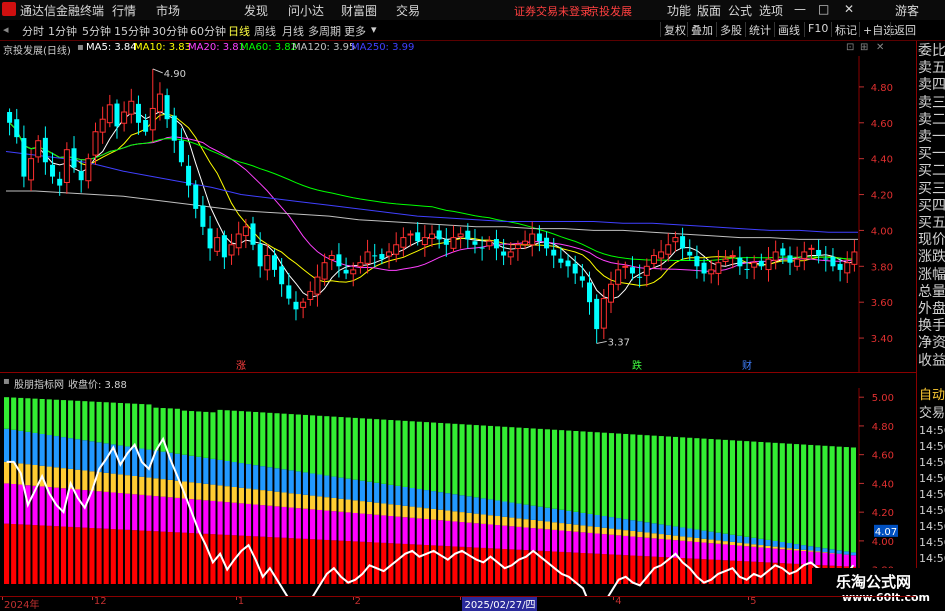 This screenshot has height=611, width=945. I want to click on menu-item-market-quote: 行情, so click(124, 10).